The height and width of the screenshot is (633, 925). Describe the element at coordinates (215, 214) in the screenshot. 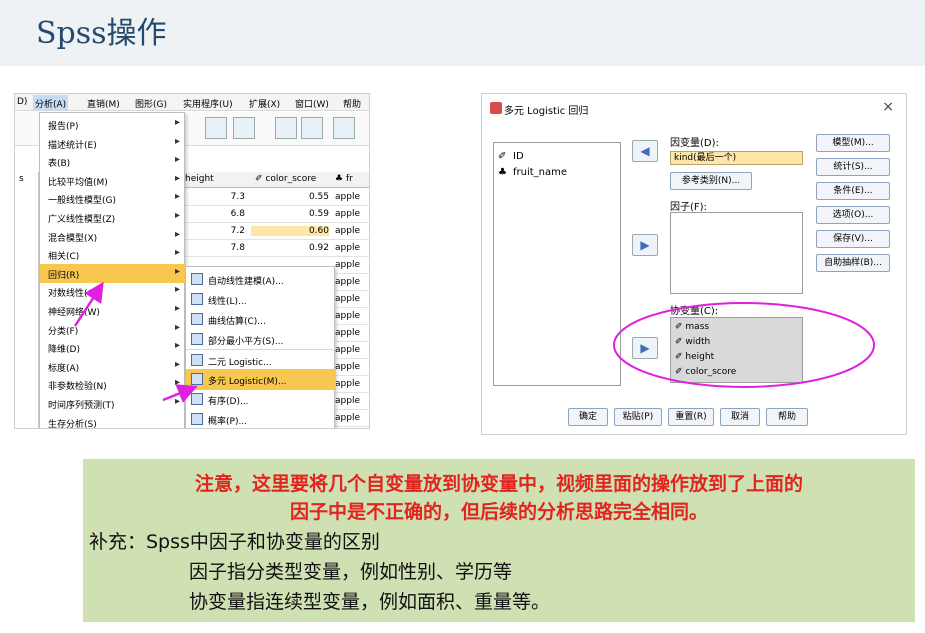

I see `table-cell: 6.8` at that location.